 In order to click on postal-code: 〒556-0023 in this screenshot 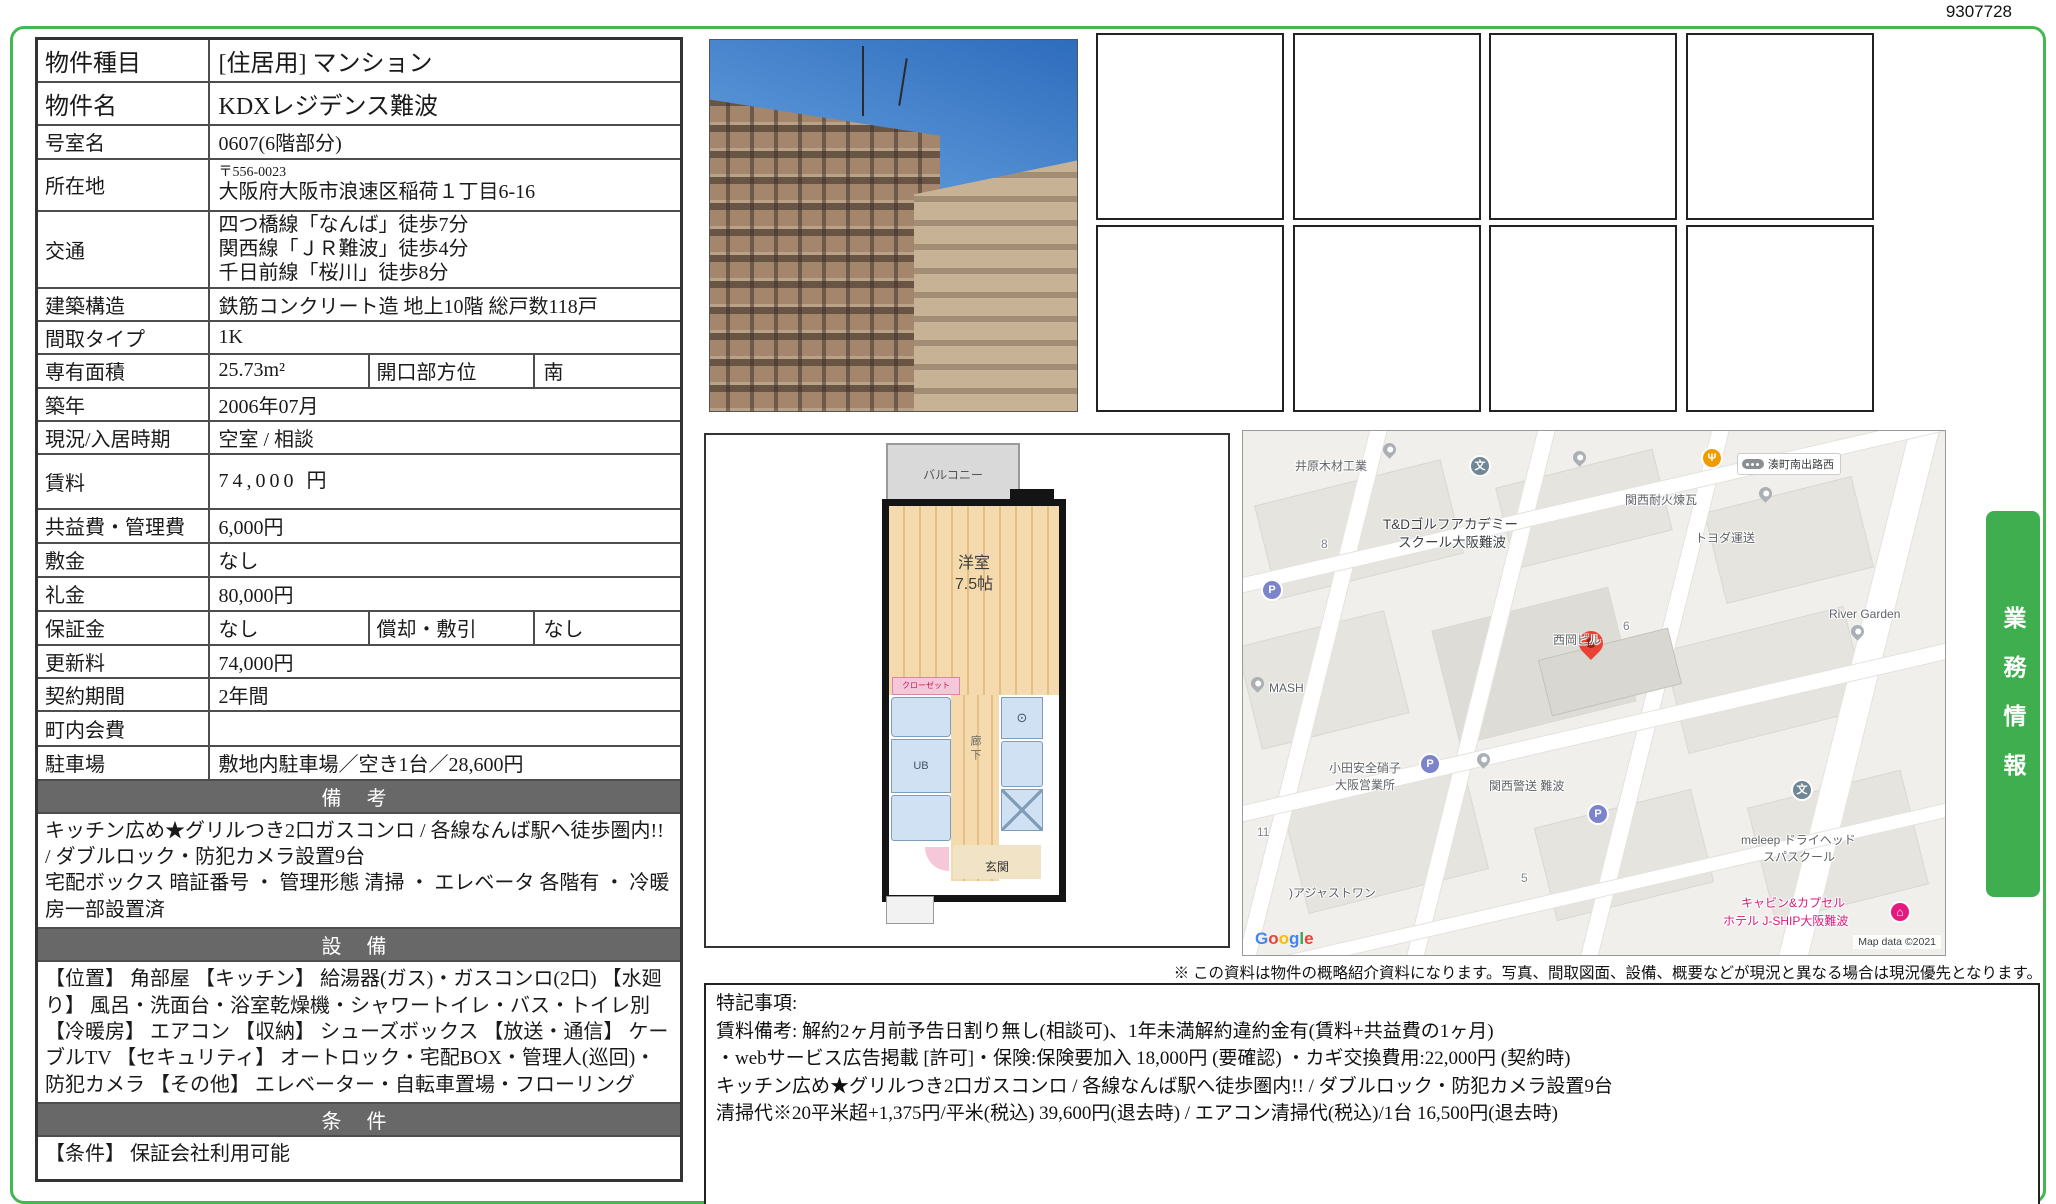, I will do `click(252, 173)`.